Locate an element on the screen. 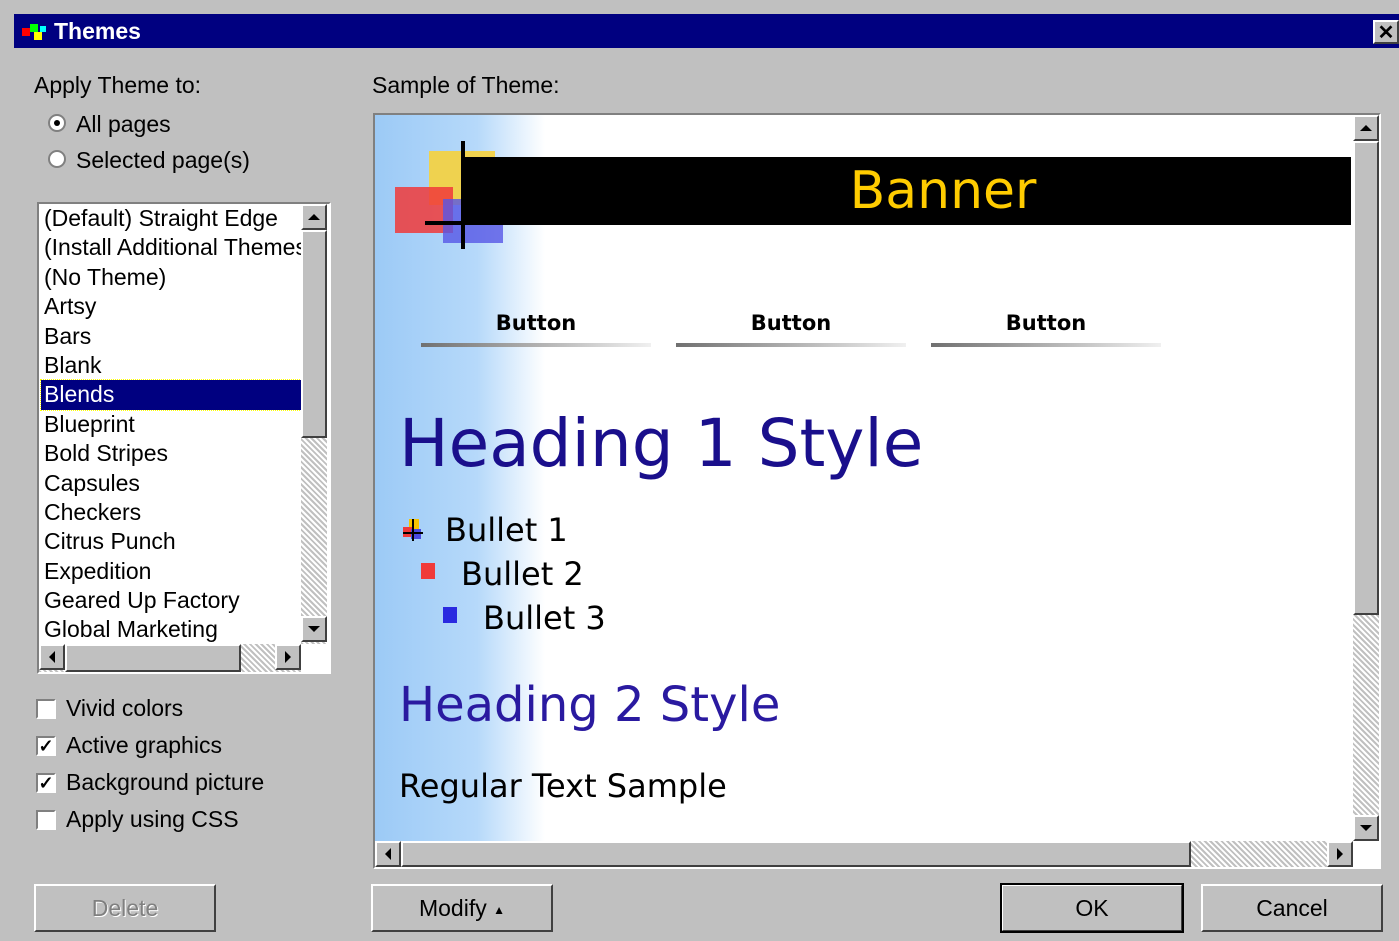 Image resolution: width=1399 pixels, height=941 pixels. preview-scroll-right-button is located at coordinates (1340, 854).